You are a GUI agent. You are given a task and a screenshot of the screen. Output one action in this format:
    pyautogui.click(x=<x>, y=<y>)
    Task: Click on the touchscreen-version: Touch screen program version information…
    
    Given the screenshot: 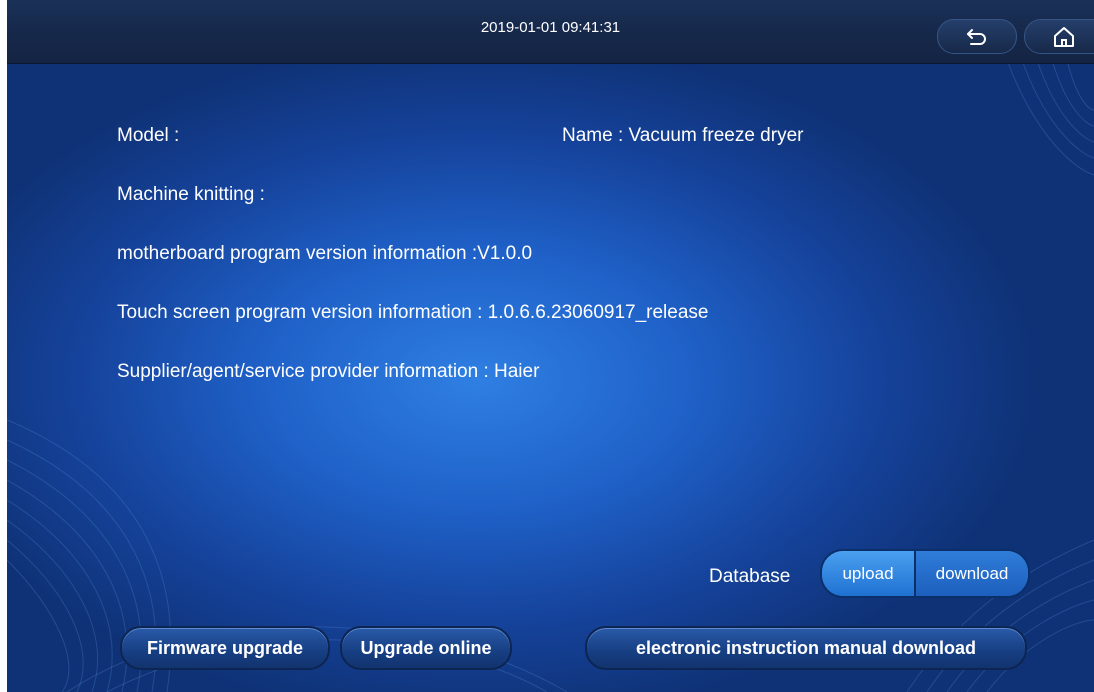 What is the action you would take?
    pyautogui.click(x=413, y=312)
    